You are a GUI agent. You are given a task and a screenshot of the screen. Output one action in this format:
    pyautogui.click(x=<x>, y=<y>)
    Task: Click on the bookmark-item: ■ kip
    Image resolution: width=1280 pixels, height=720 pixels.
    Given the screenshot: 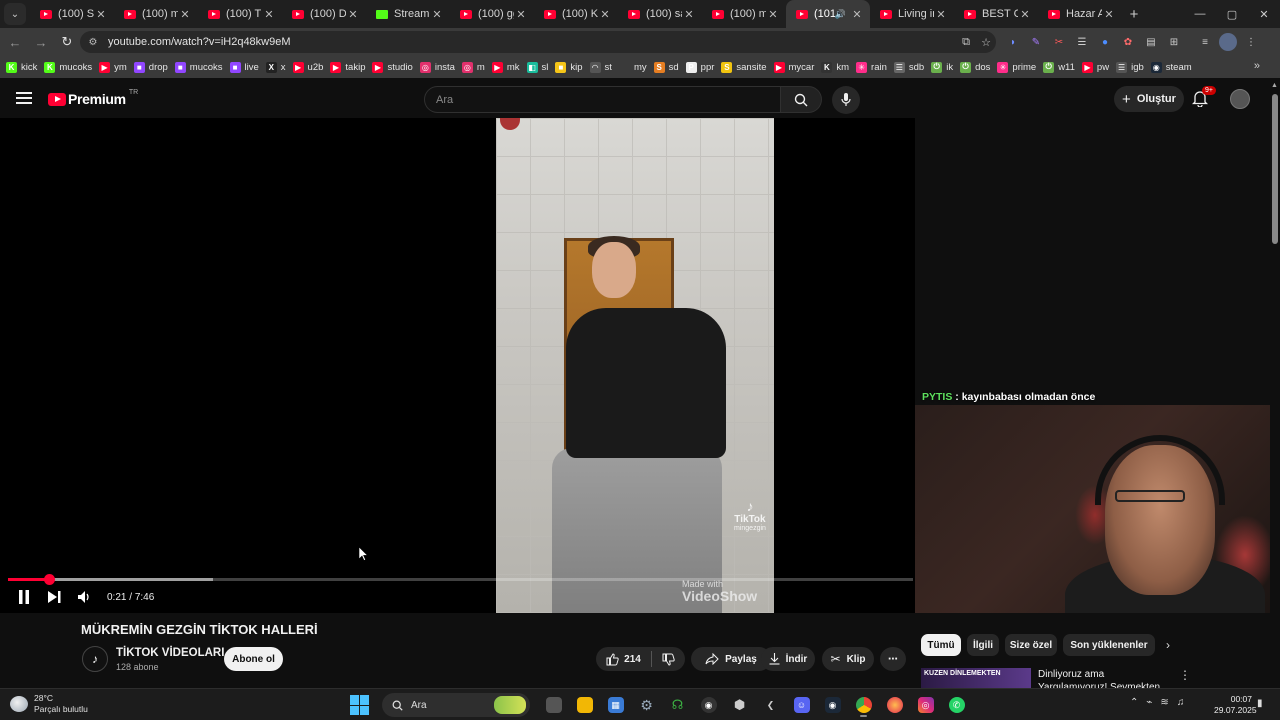 What is the action you would take?
    pyautogui.click(x=569, y=67)
    